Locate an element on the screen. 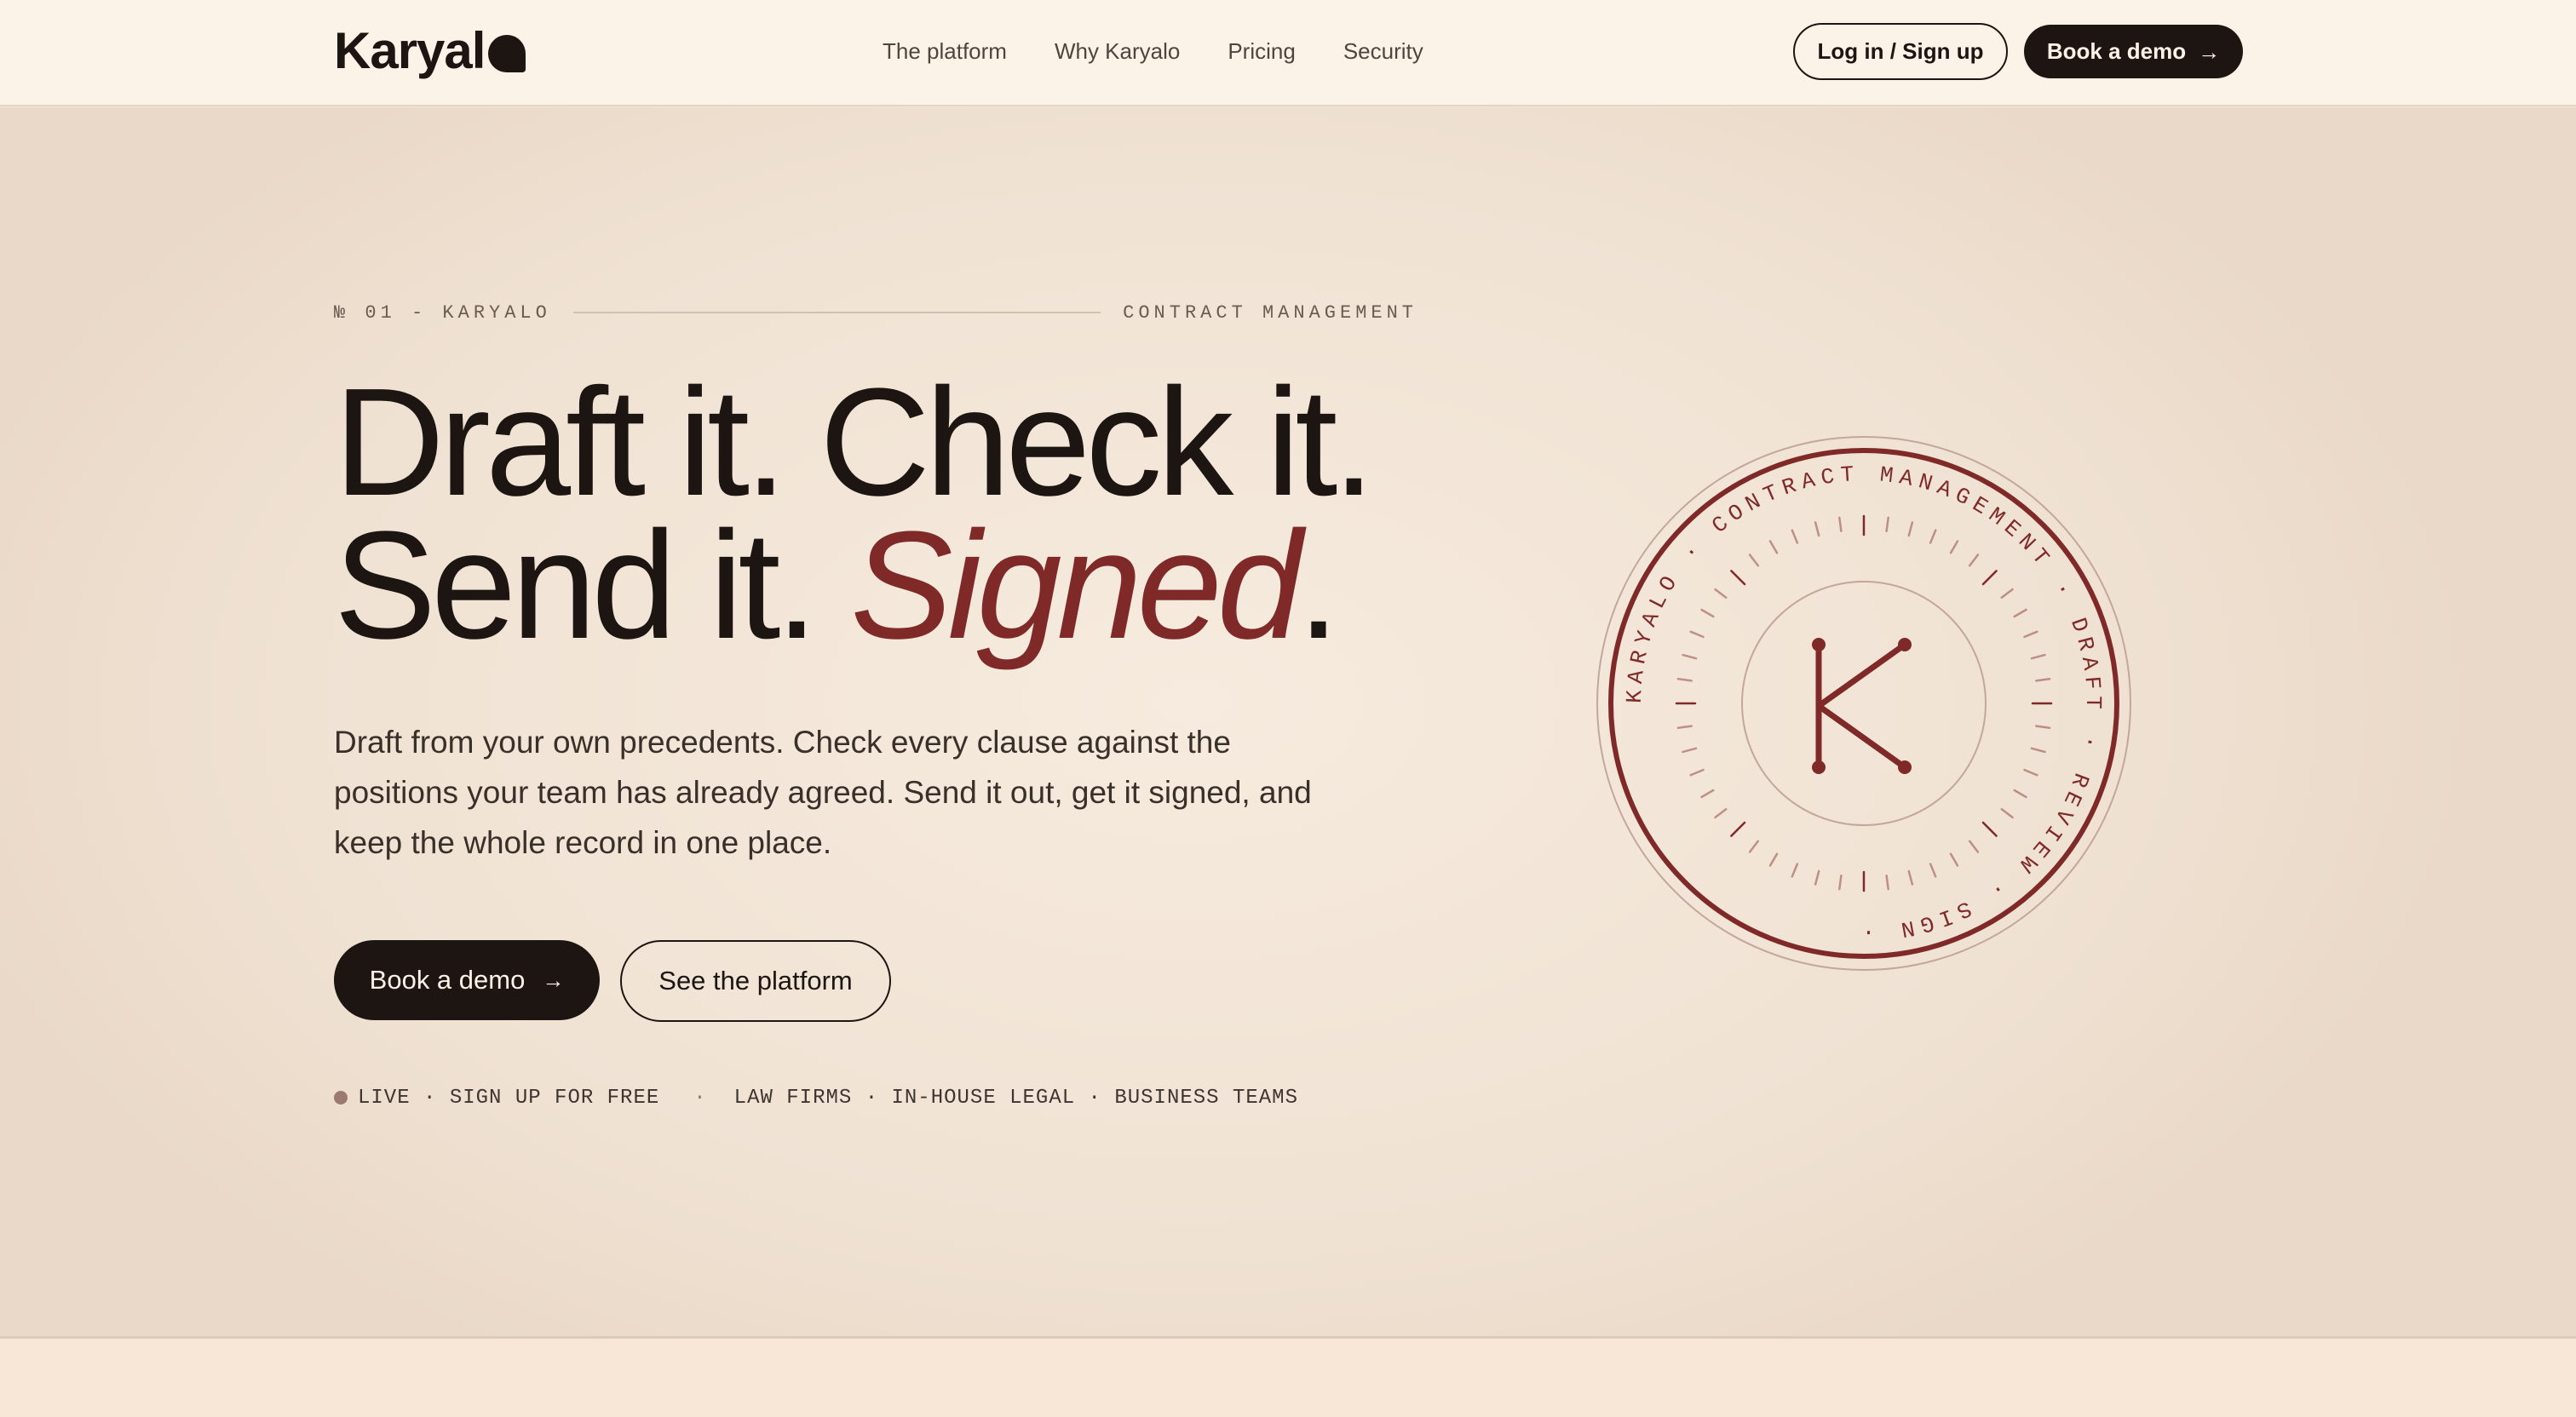 This screenshot has height=1417, width=2576. login-signup-button: Log in / Sign up is located at coordinates (1901, 52).